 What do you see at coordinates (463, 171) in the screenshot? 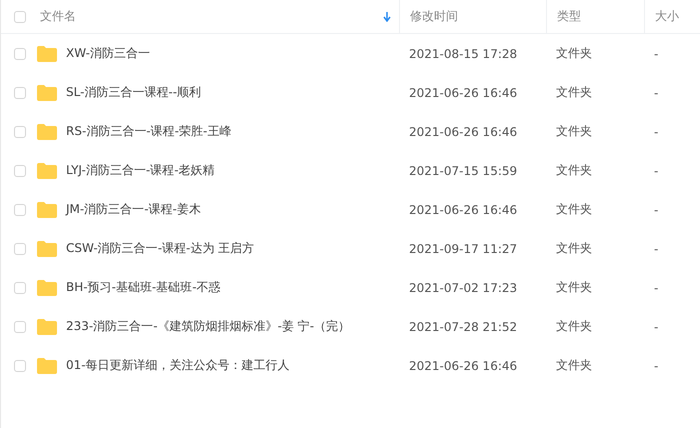
I see `modified-date: 2021-07-15 15:59` at bounding box center [463, 171].